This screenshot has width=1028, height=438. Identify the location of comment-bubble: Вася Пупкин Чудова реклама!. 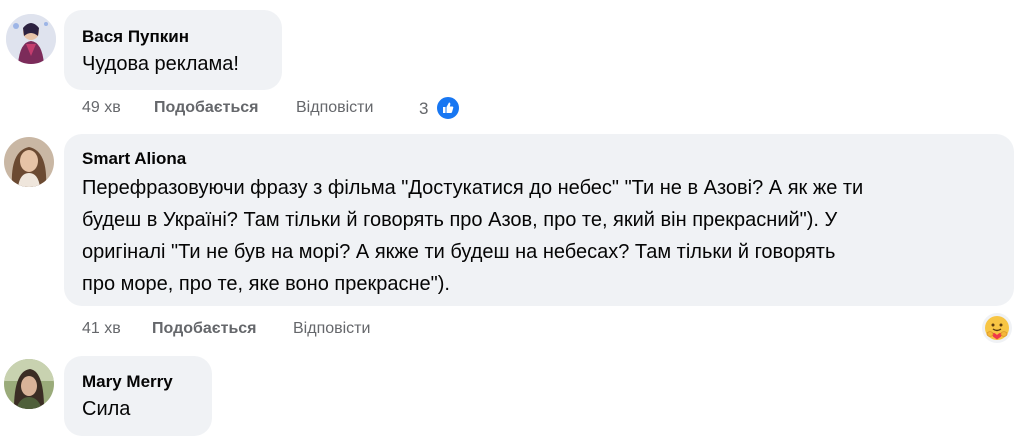
(173, 50).